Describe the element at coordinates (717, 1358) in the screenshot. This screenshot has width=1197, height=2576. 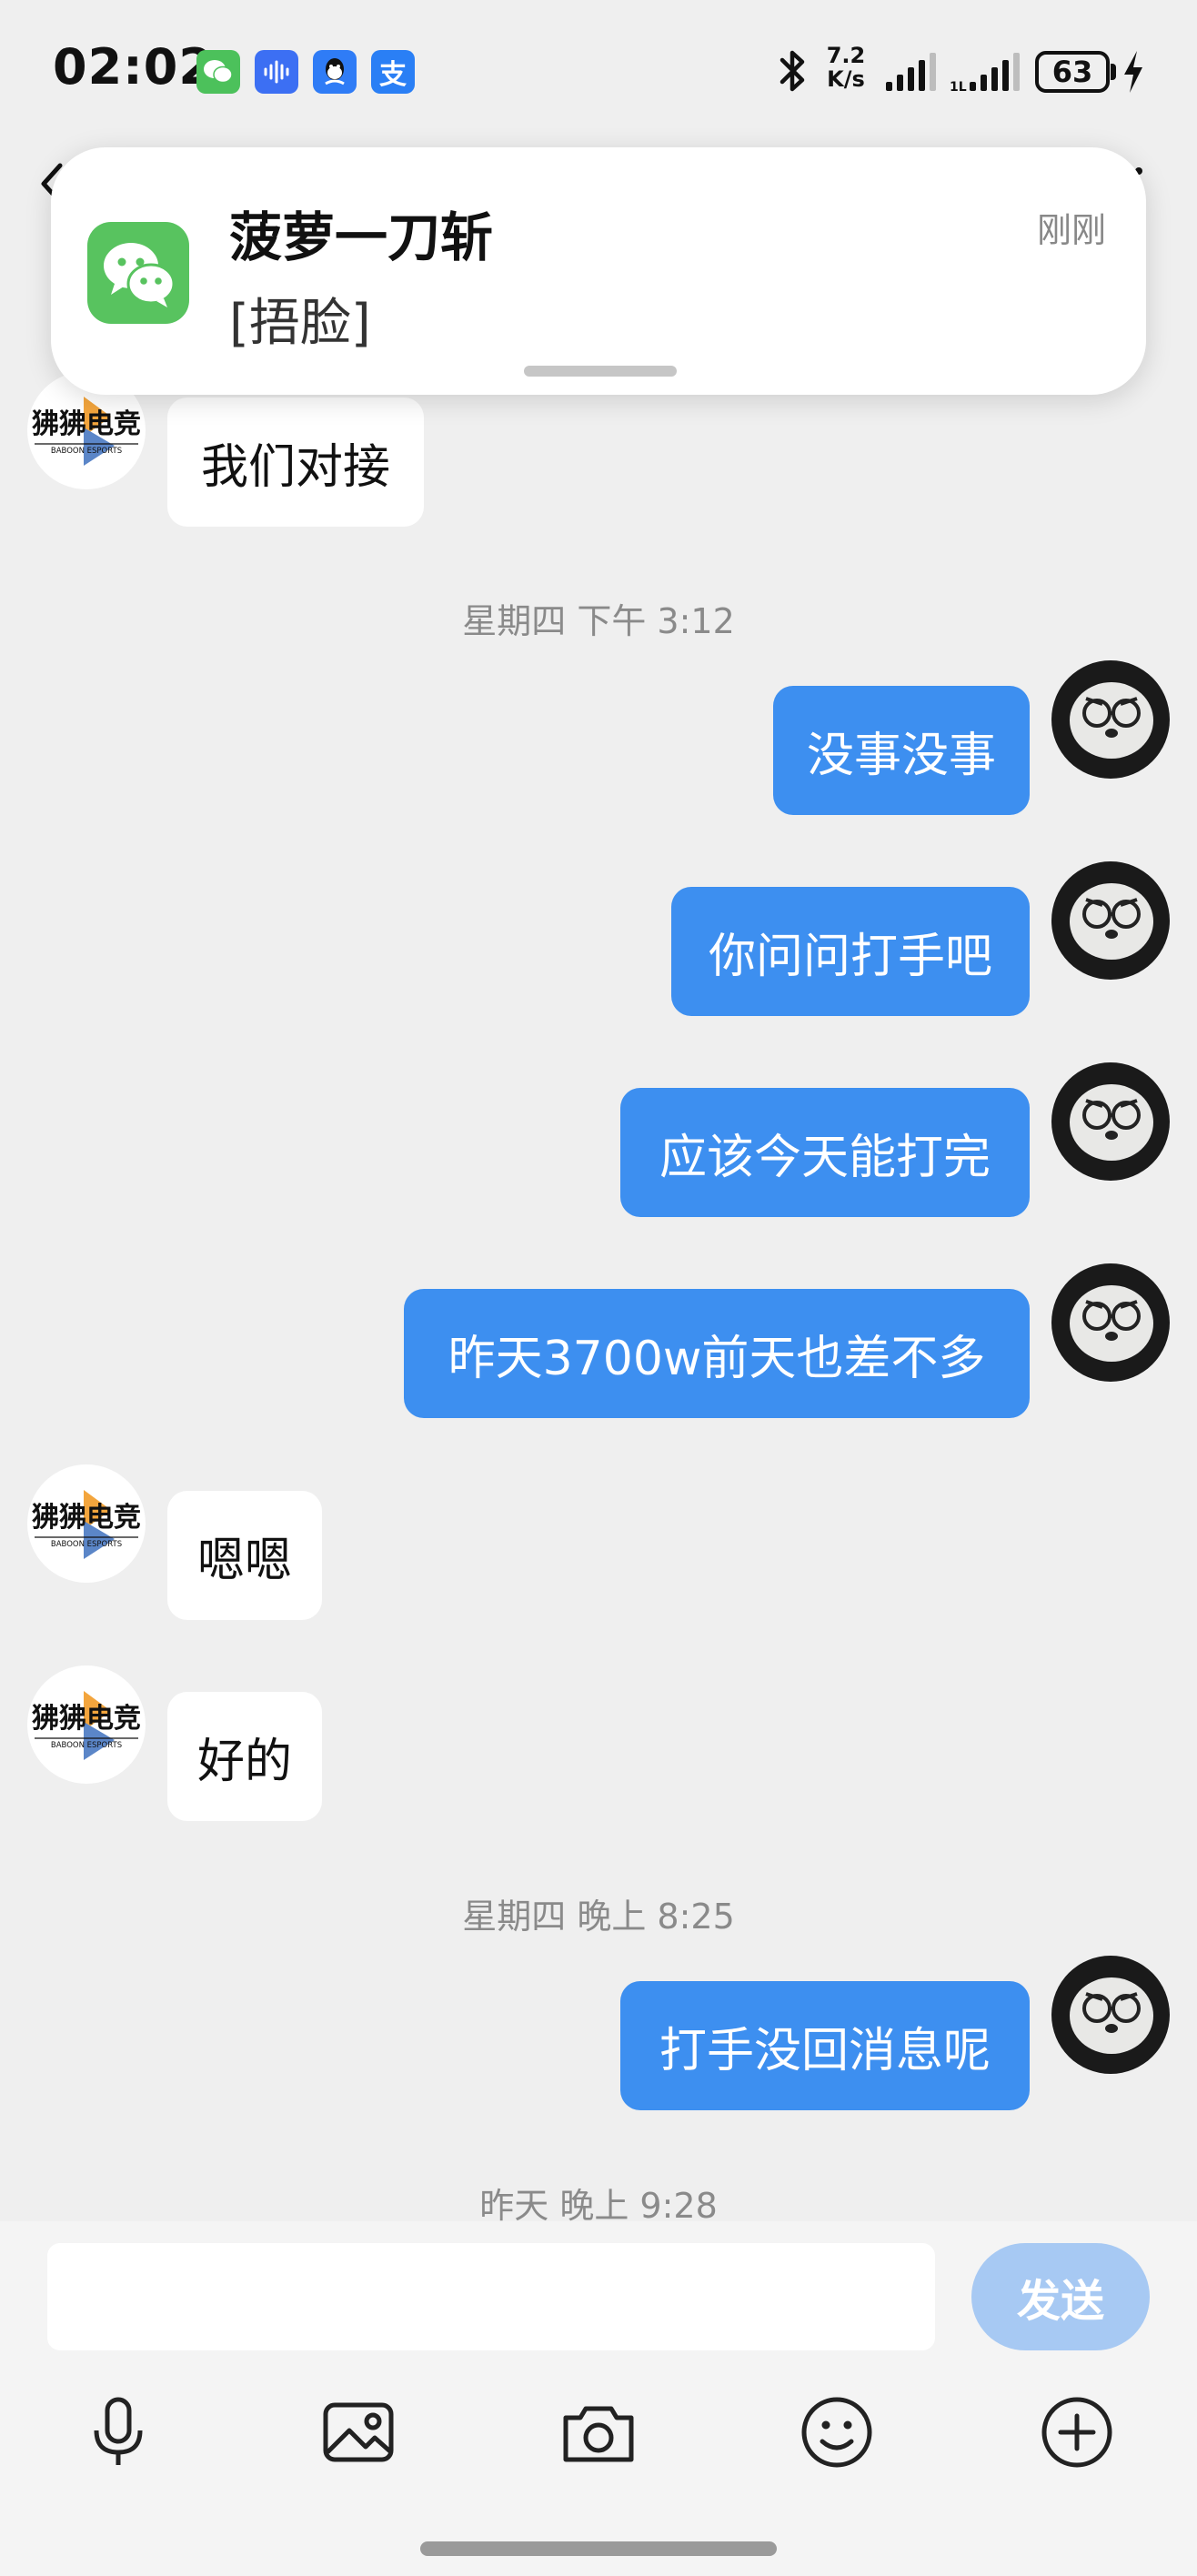
I see `message-text: 昨天3700w前天也差不多` at that location.